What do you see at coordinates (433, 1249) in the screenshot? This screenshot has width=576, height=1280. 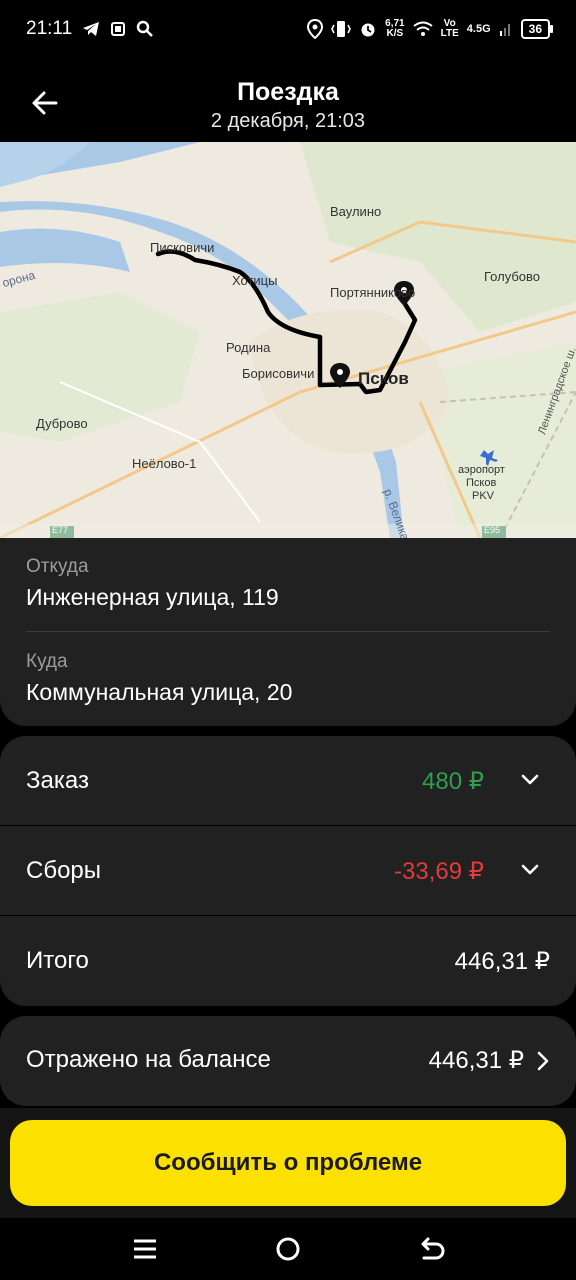 I see `back-icon` at bounding box center [433, 1249].